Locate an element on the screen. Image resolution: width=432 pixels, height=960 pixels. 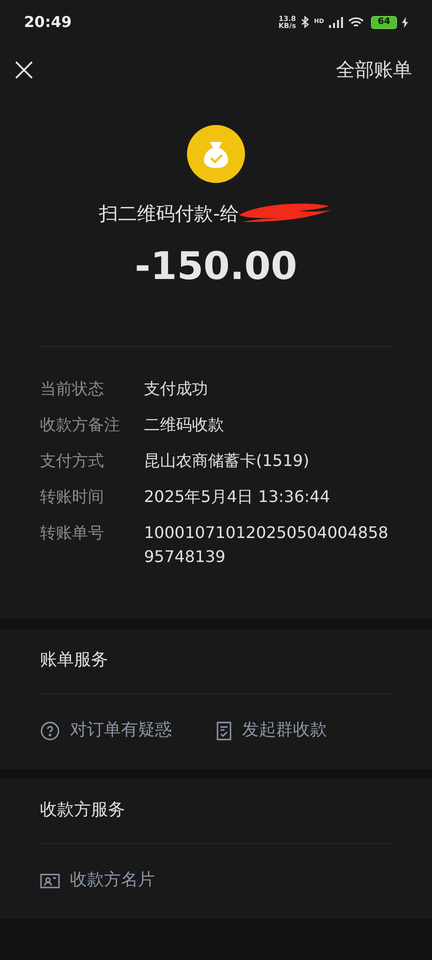
payment-amount: -150.00 is located at coordinates (216, 265).